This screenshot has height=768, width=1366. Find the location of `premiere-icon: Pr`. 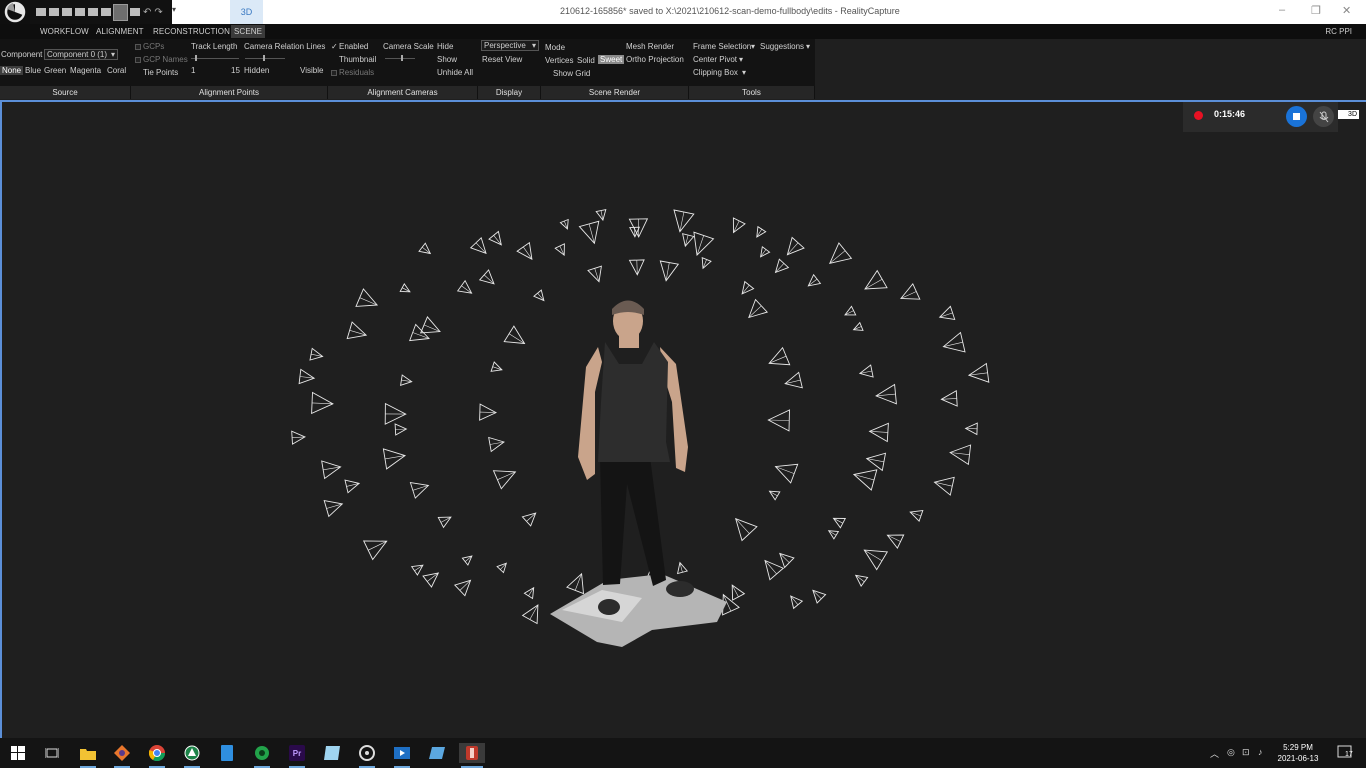

premiere-icon: Pr is located at coordinates (297, 755).